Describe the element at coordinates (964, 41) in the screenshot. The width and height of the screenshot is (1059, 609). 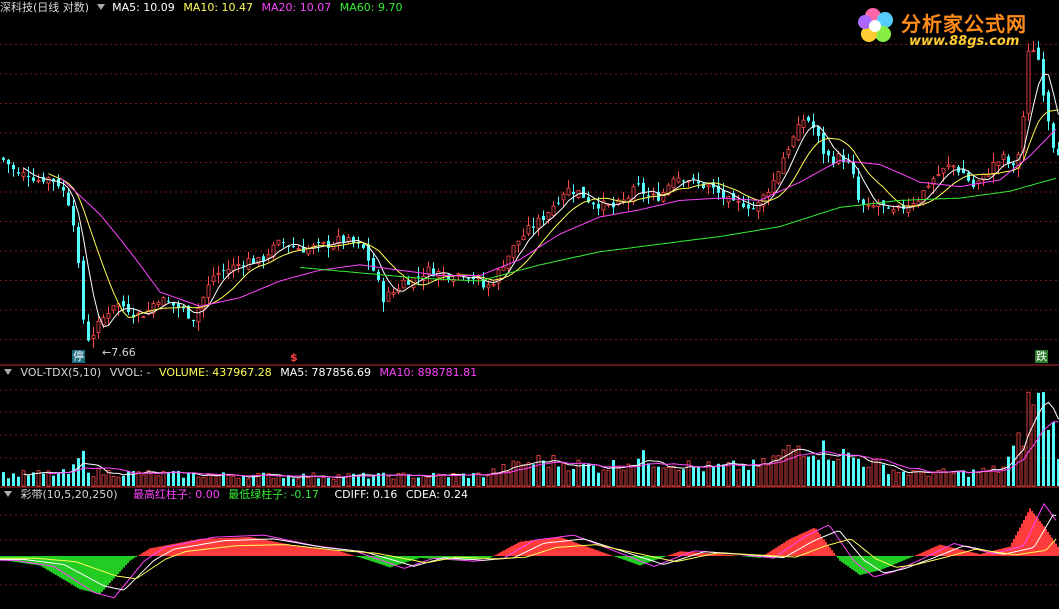
I see `logo-url: www.88gs.com` at that location.